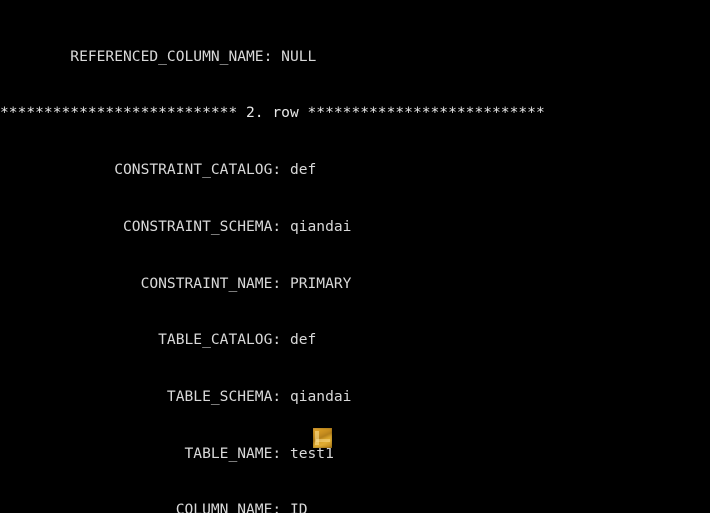 The image size is (710, 513). What do you see at coordinates (167, 453) in the screenshot?
I see `field-table-name: TABLE_NAME: test1` at bounding box center [167, 453].